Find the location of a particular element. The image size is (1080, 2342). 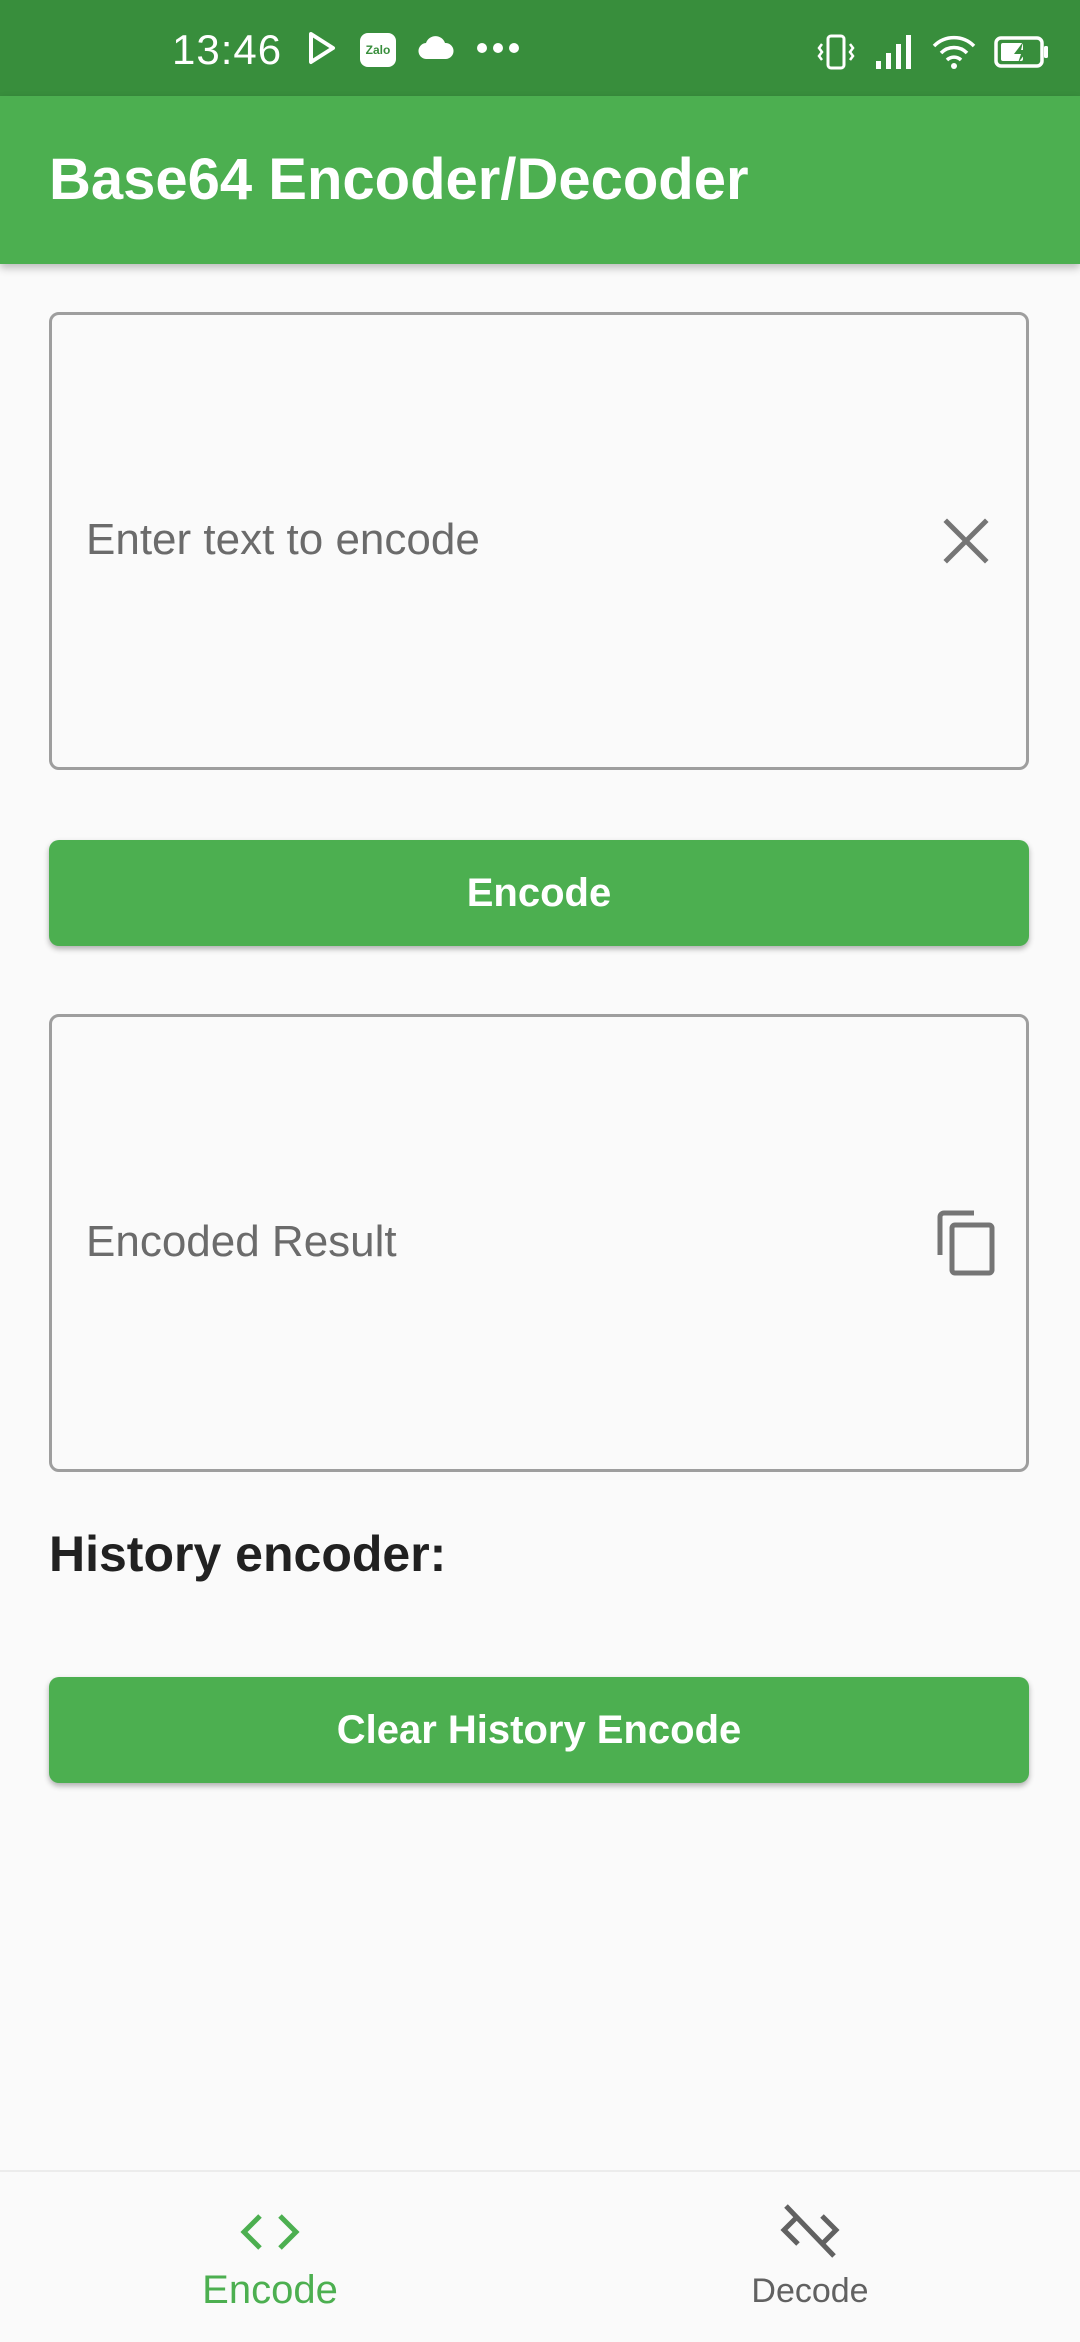

nav-item-decode: Decode is located at coordinates (810, 2257).